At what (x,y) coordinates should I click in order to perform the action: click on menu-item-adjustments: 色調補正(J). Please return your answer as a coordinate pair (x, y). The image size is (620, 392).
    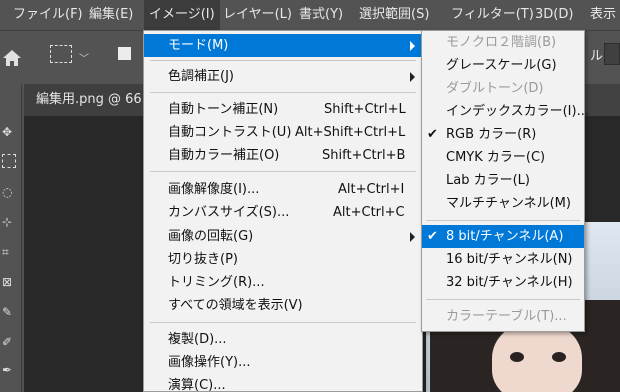
    Looking at the image, I should click on (283, 76).